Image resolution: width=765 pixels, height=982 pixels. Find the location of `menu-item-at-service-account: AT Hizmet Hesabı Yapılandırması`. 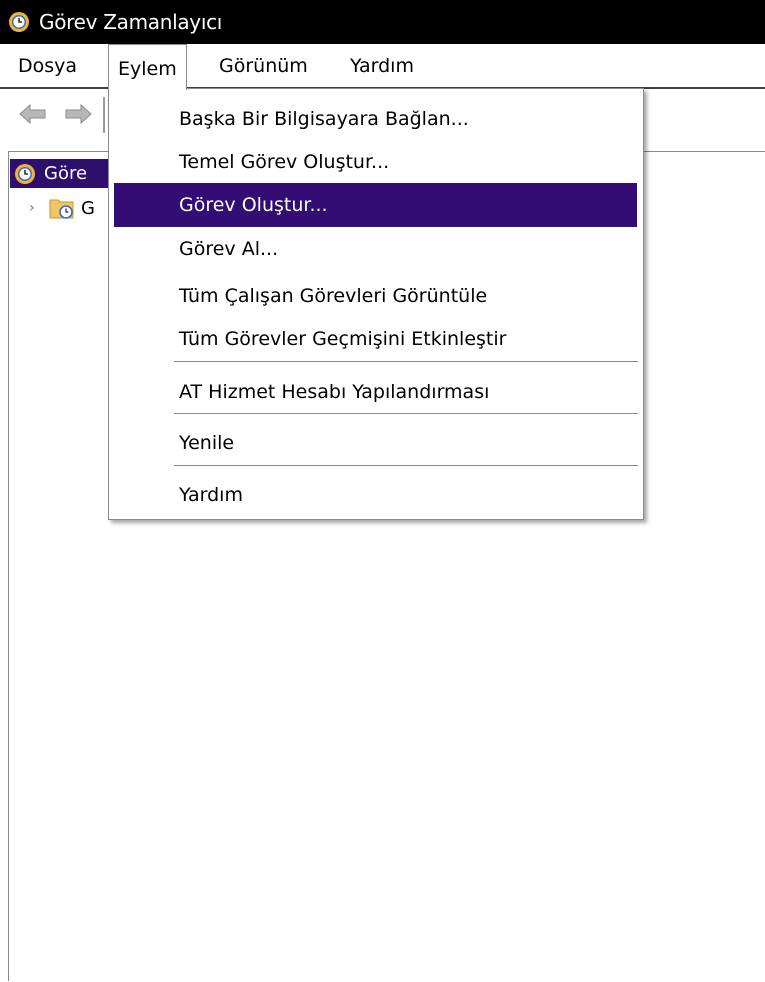

menu-item-at-service-account: AT Hizmet Hesabı Yapılandırması is located at coordinates (375, 392).